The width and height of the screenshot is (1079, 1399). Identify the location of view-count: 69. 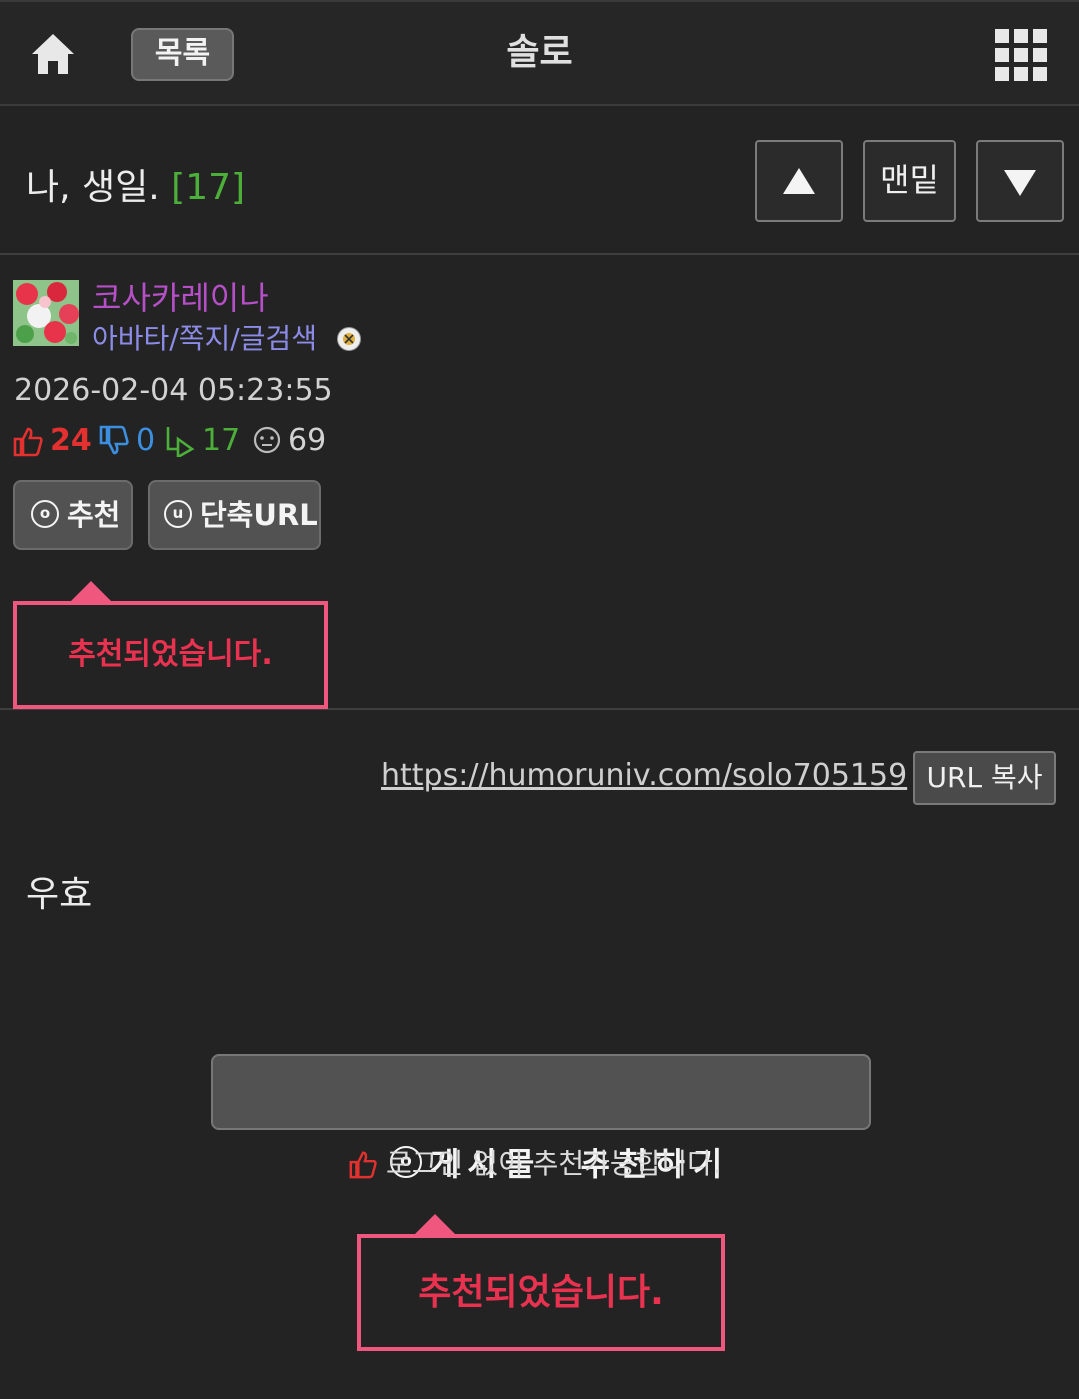
(307, 440).